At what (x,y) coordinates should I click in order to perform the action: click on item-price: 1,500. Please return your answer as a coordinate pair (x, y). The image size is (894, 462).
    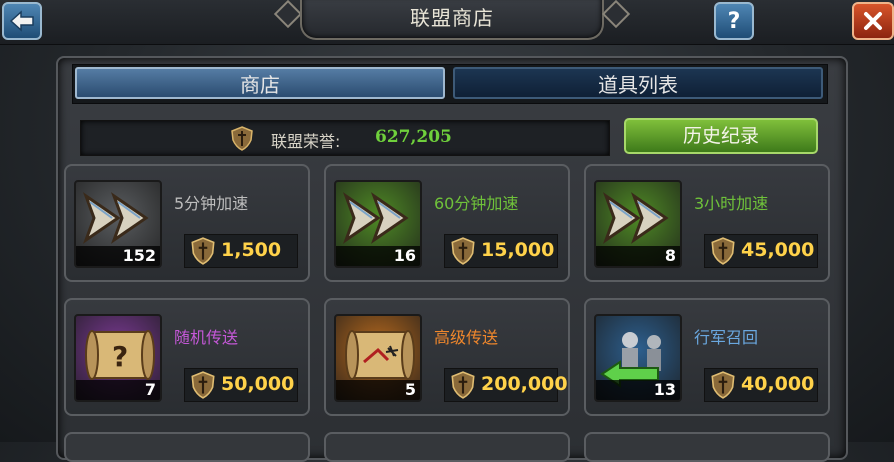
    Looking at the image, I should click on (251, 250).